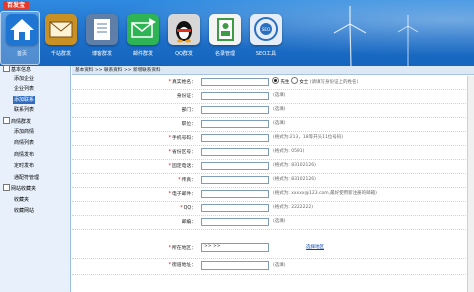 This screenshot has height=292, width=474. What do you see at coordinates (235, 208) in the screenshot?
I see `qq-input` at bounding box center [235, 208].